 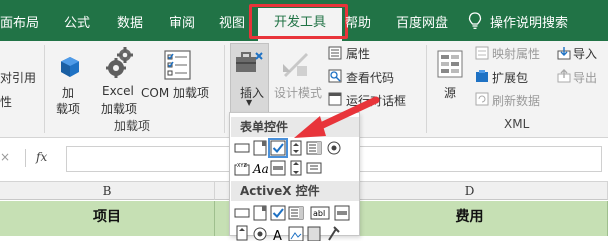 I want to click on activex-image-icon, so click(x=296, y=233).